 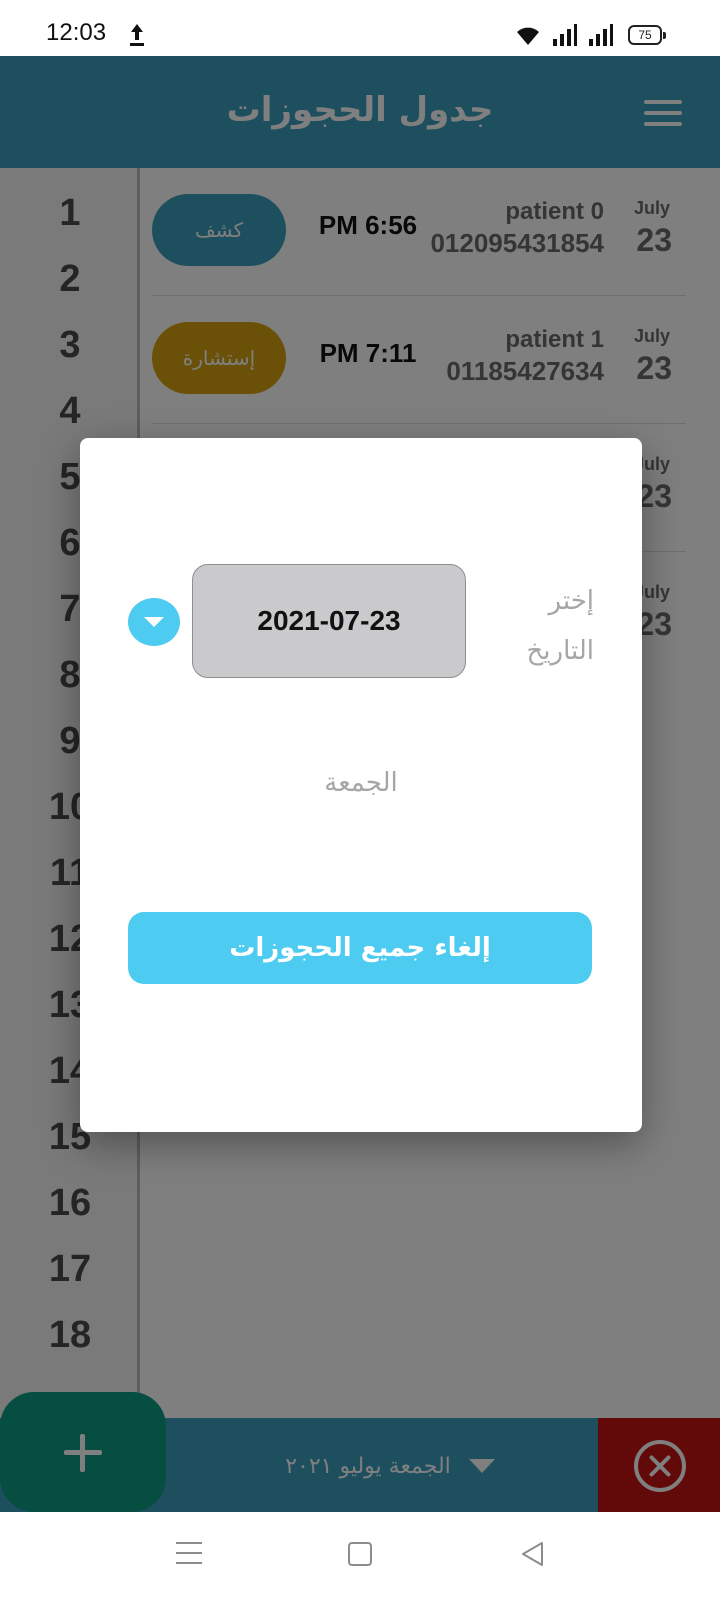 I want to click on date-field: 2021-07-23, so click(x=329, y=621).